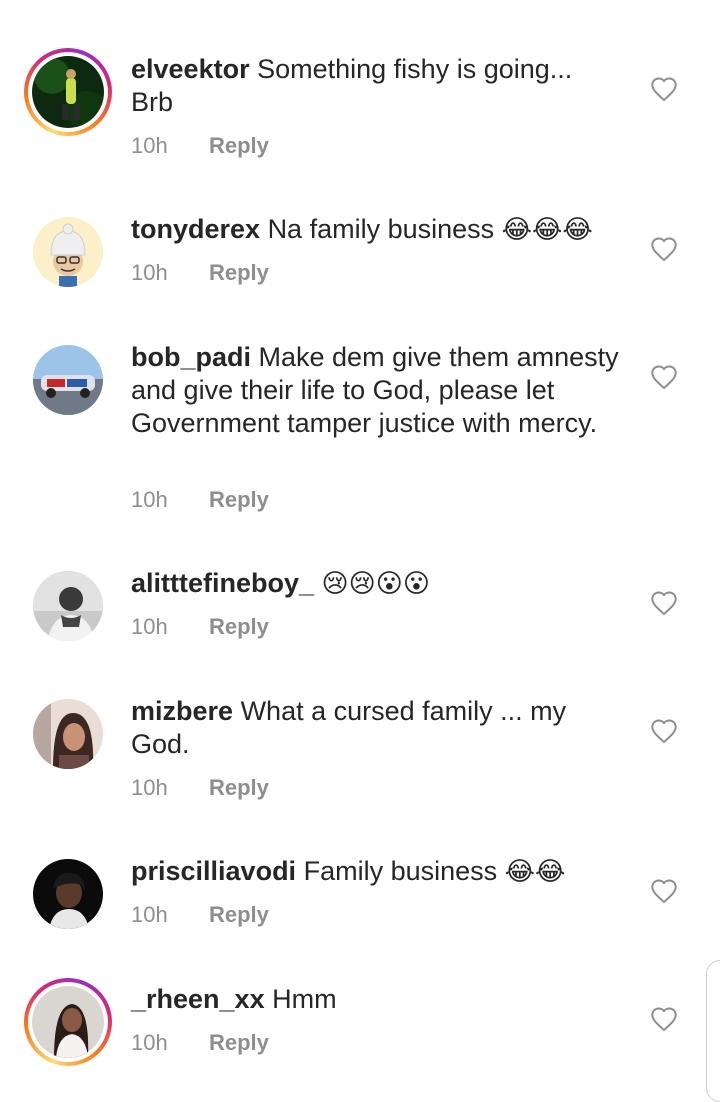  I want to click on comment-emoji: 😂😂😂, so click(547, 230).